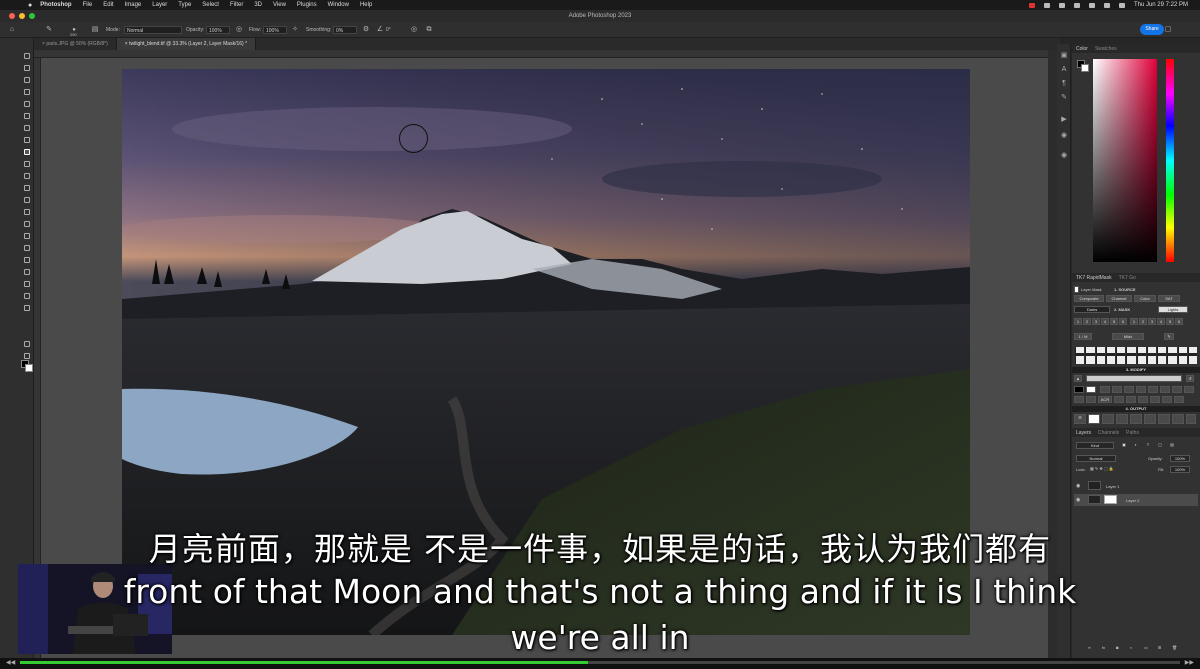 The width and height of the screenshot is (1200, 669). Describe the element at coordinates (1128, 336) in the screenshot. I see `mids-button: Mids` at that location.